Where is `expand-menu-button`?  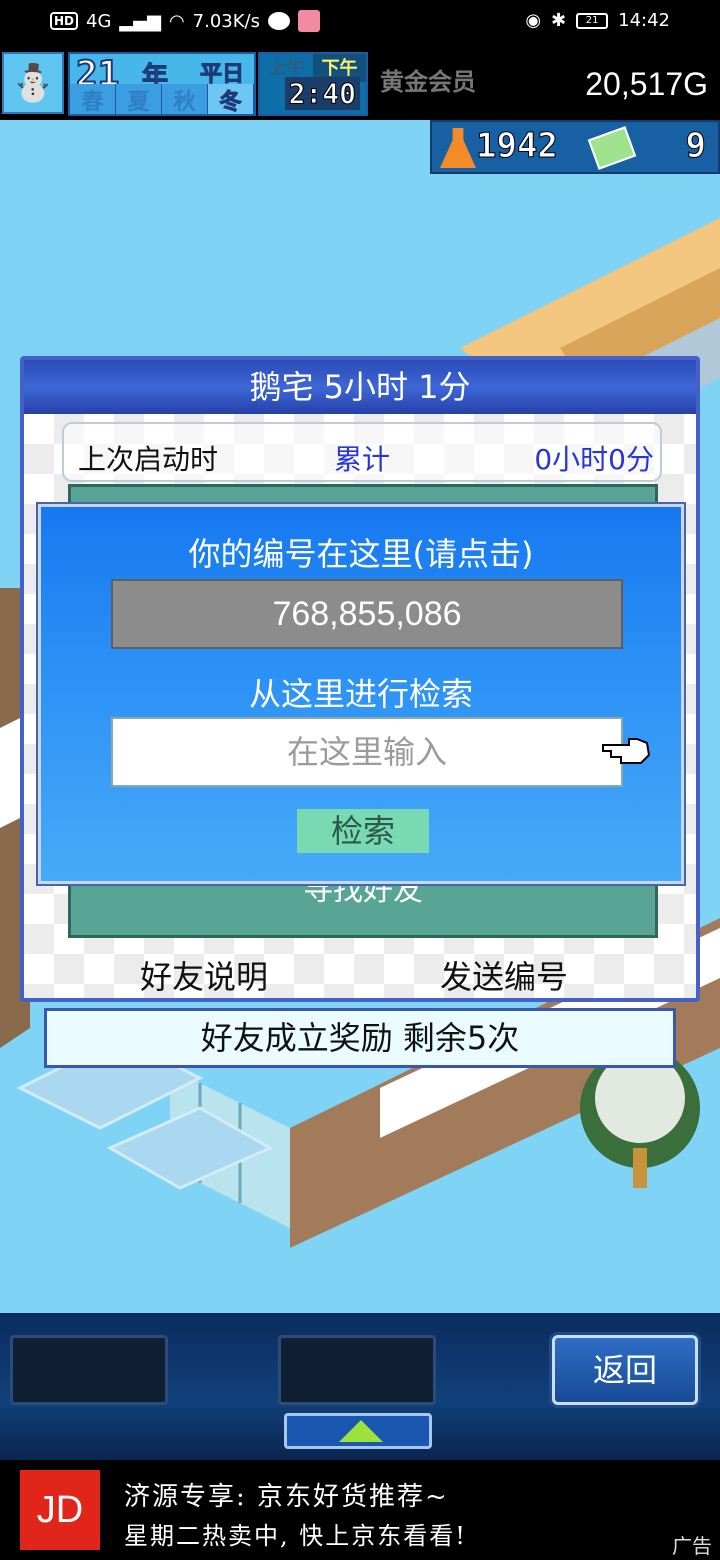 expand-menu-button is located at coordinates (358, 1431).